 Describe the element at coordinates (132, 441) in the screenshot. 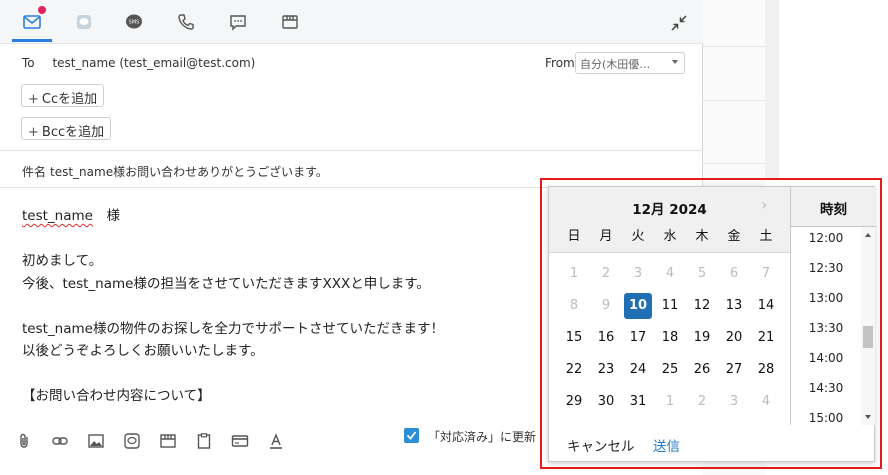

I see `line-template-button` at that location.